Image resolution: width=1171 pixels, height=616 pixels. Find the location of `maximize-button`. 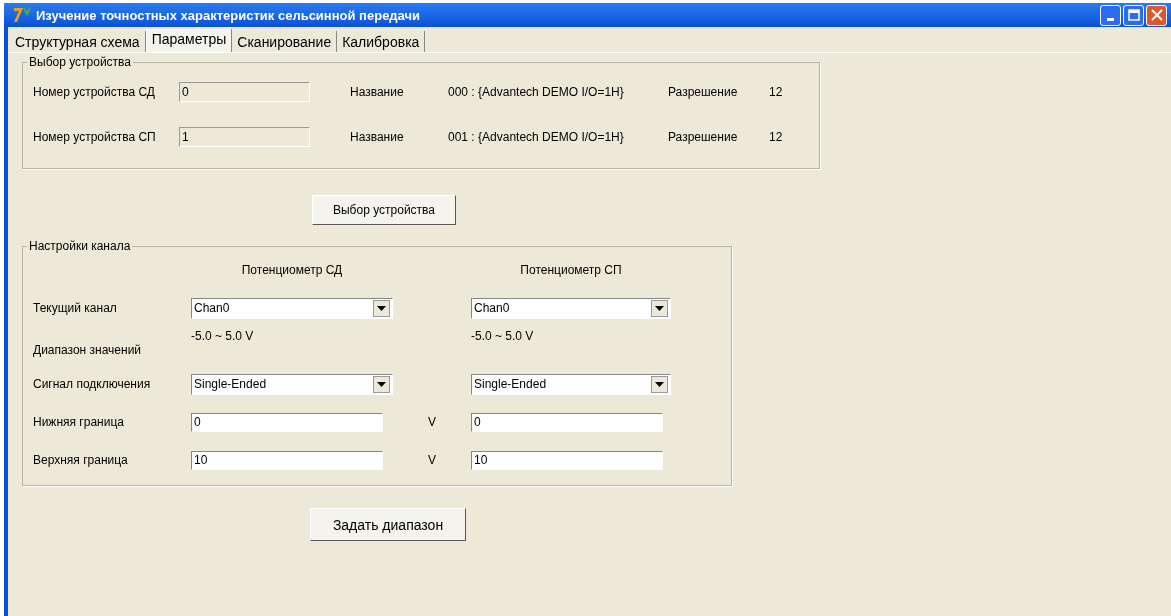

maximize-button is located at coordinates (1133, 15).